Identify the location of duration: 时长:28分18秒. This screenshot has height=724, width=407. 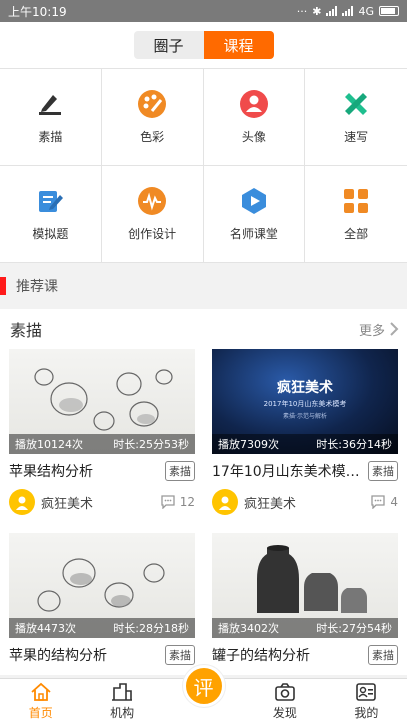
(151, 628).